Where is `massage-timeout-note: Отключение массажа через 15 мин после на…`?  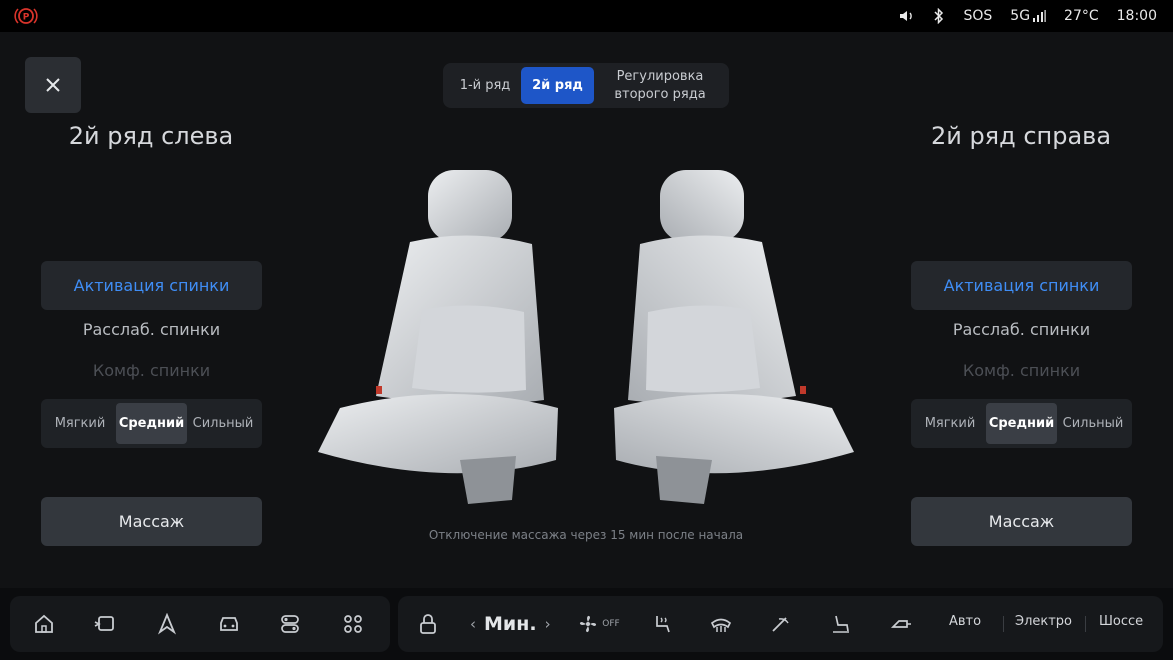 massage-timeout-note: Отключение массажа через 15 мин после на… is located at coordinates (586, 535).